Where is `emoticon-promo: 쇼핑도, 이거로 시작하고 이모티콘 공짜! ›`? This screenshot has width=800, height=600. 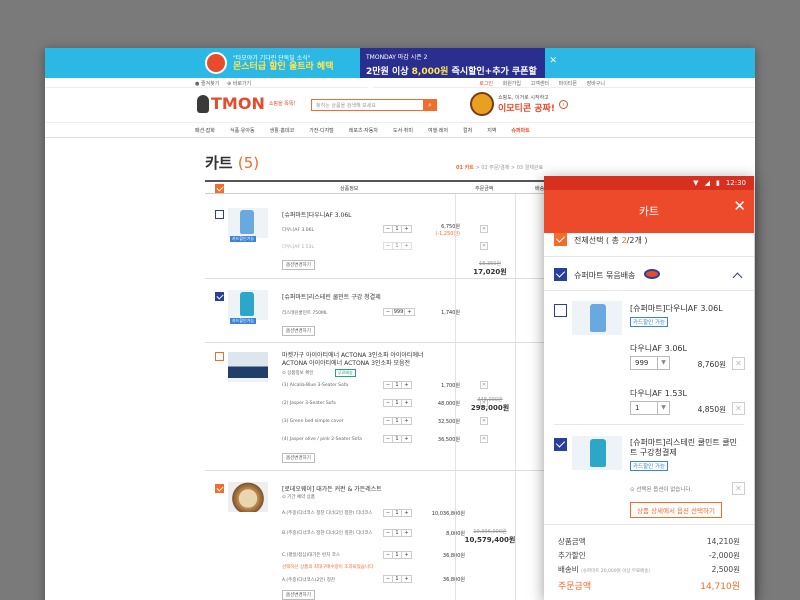
emoticon-promo: 쇼핑도, 이거로 시작하고 이모티콘 공짜! › is located at coordinates (519, 104).